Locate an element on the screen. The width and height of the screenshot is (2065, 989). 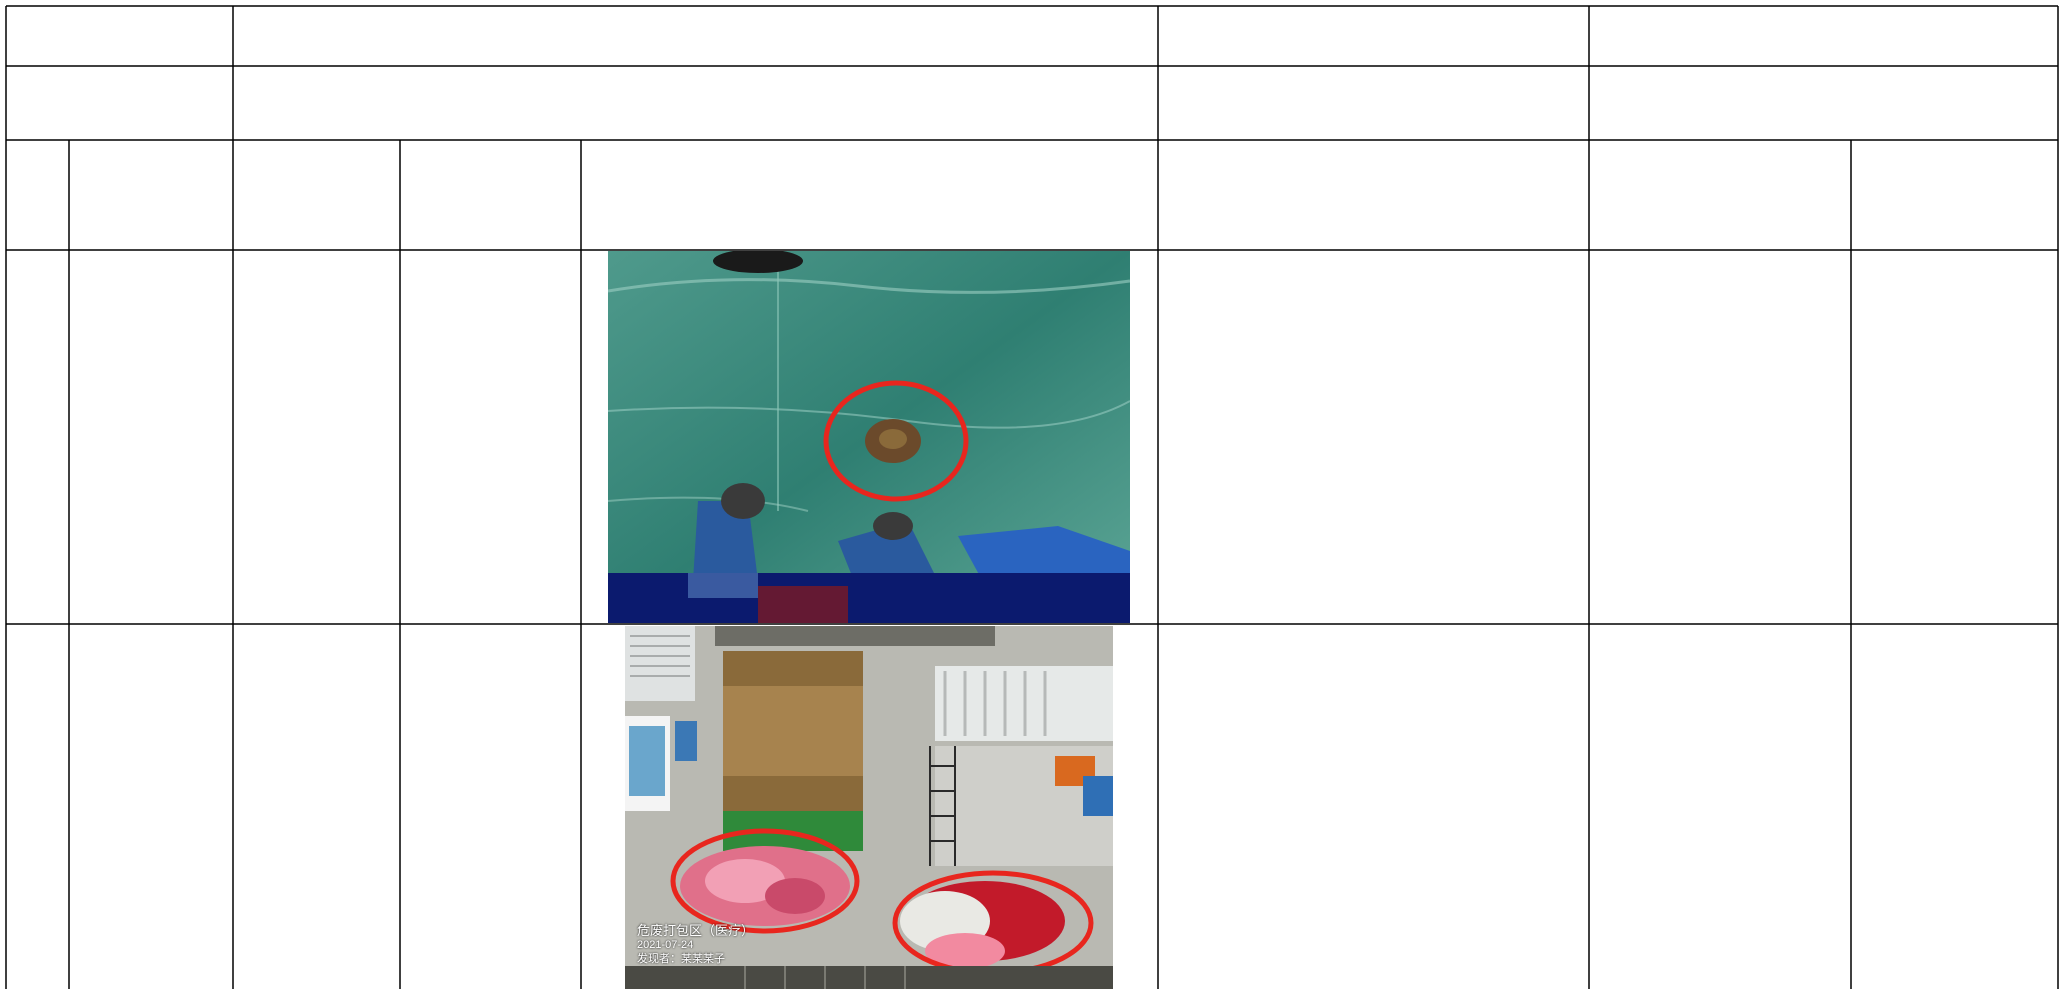
photo-caption-location: 危废打包区（医疗） is located at coordinates (696, 930).